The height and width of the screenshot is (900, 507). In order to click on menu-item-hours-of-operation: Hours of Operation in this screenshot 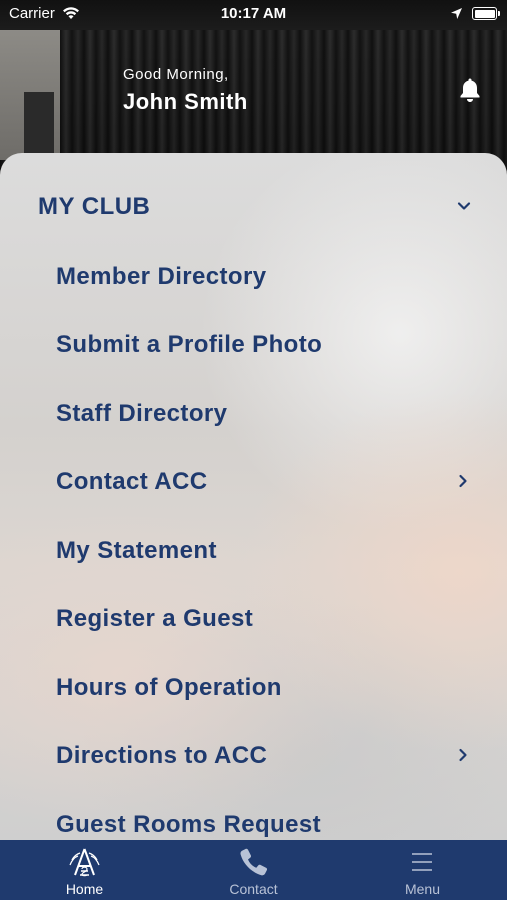, I will do `click(253, 686)`.